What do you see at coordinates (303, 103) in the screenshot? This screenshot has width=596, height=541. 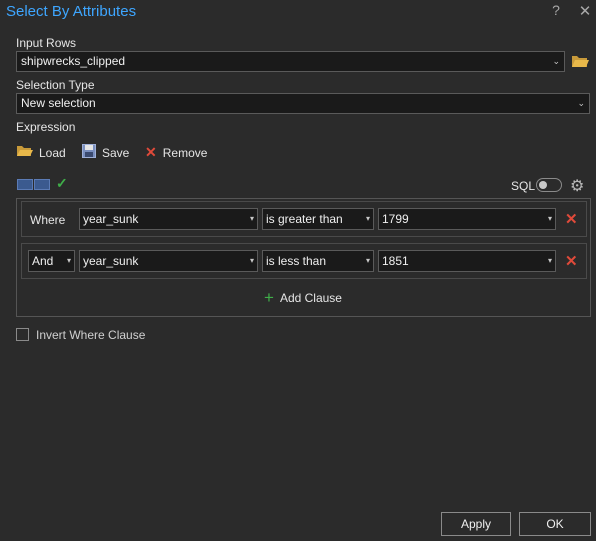 I see `selection-type-dropdown: New selection ⌄` at bounding box center [303, 103].